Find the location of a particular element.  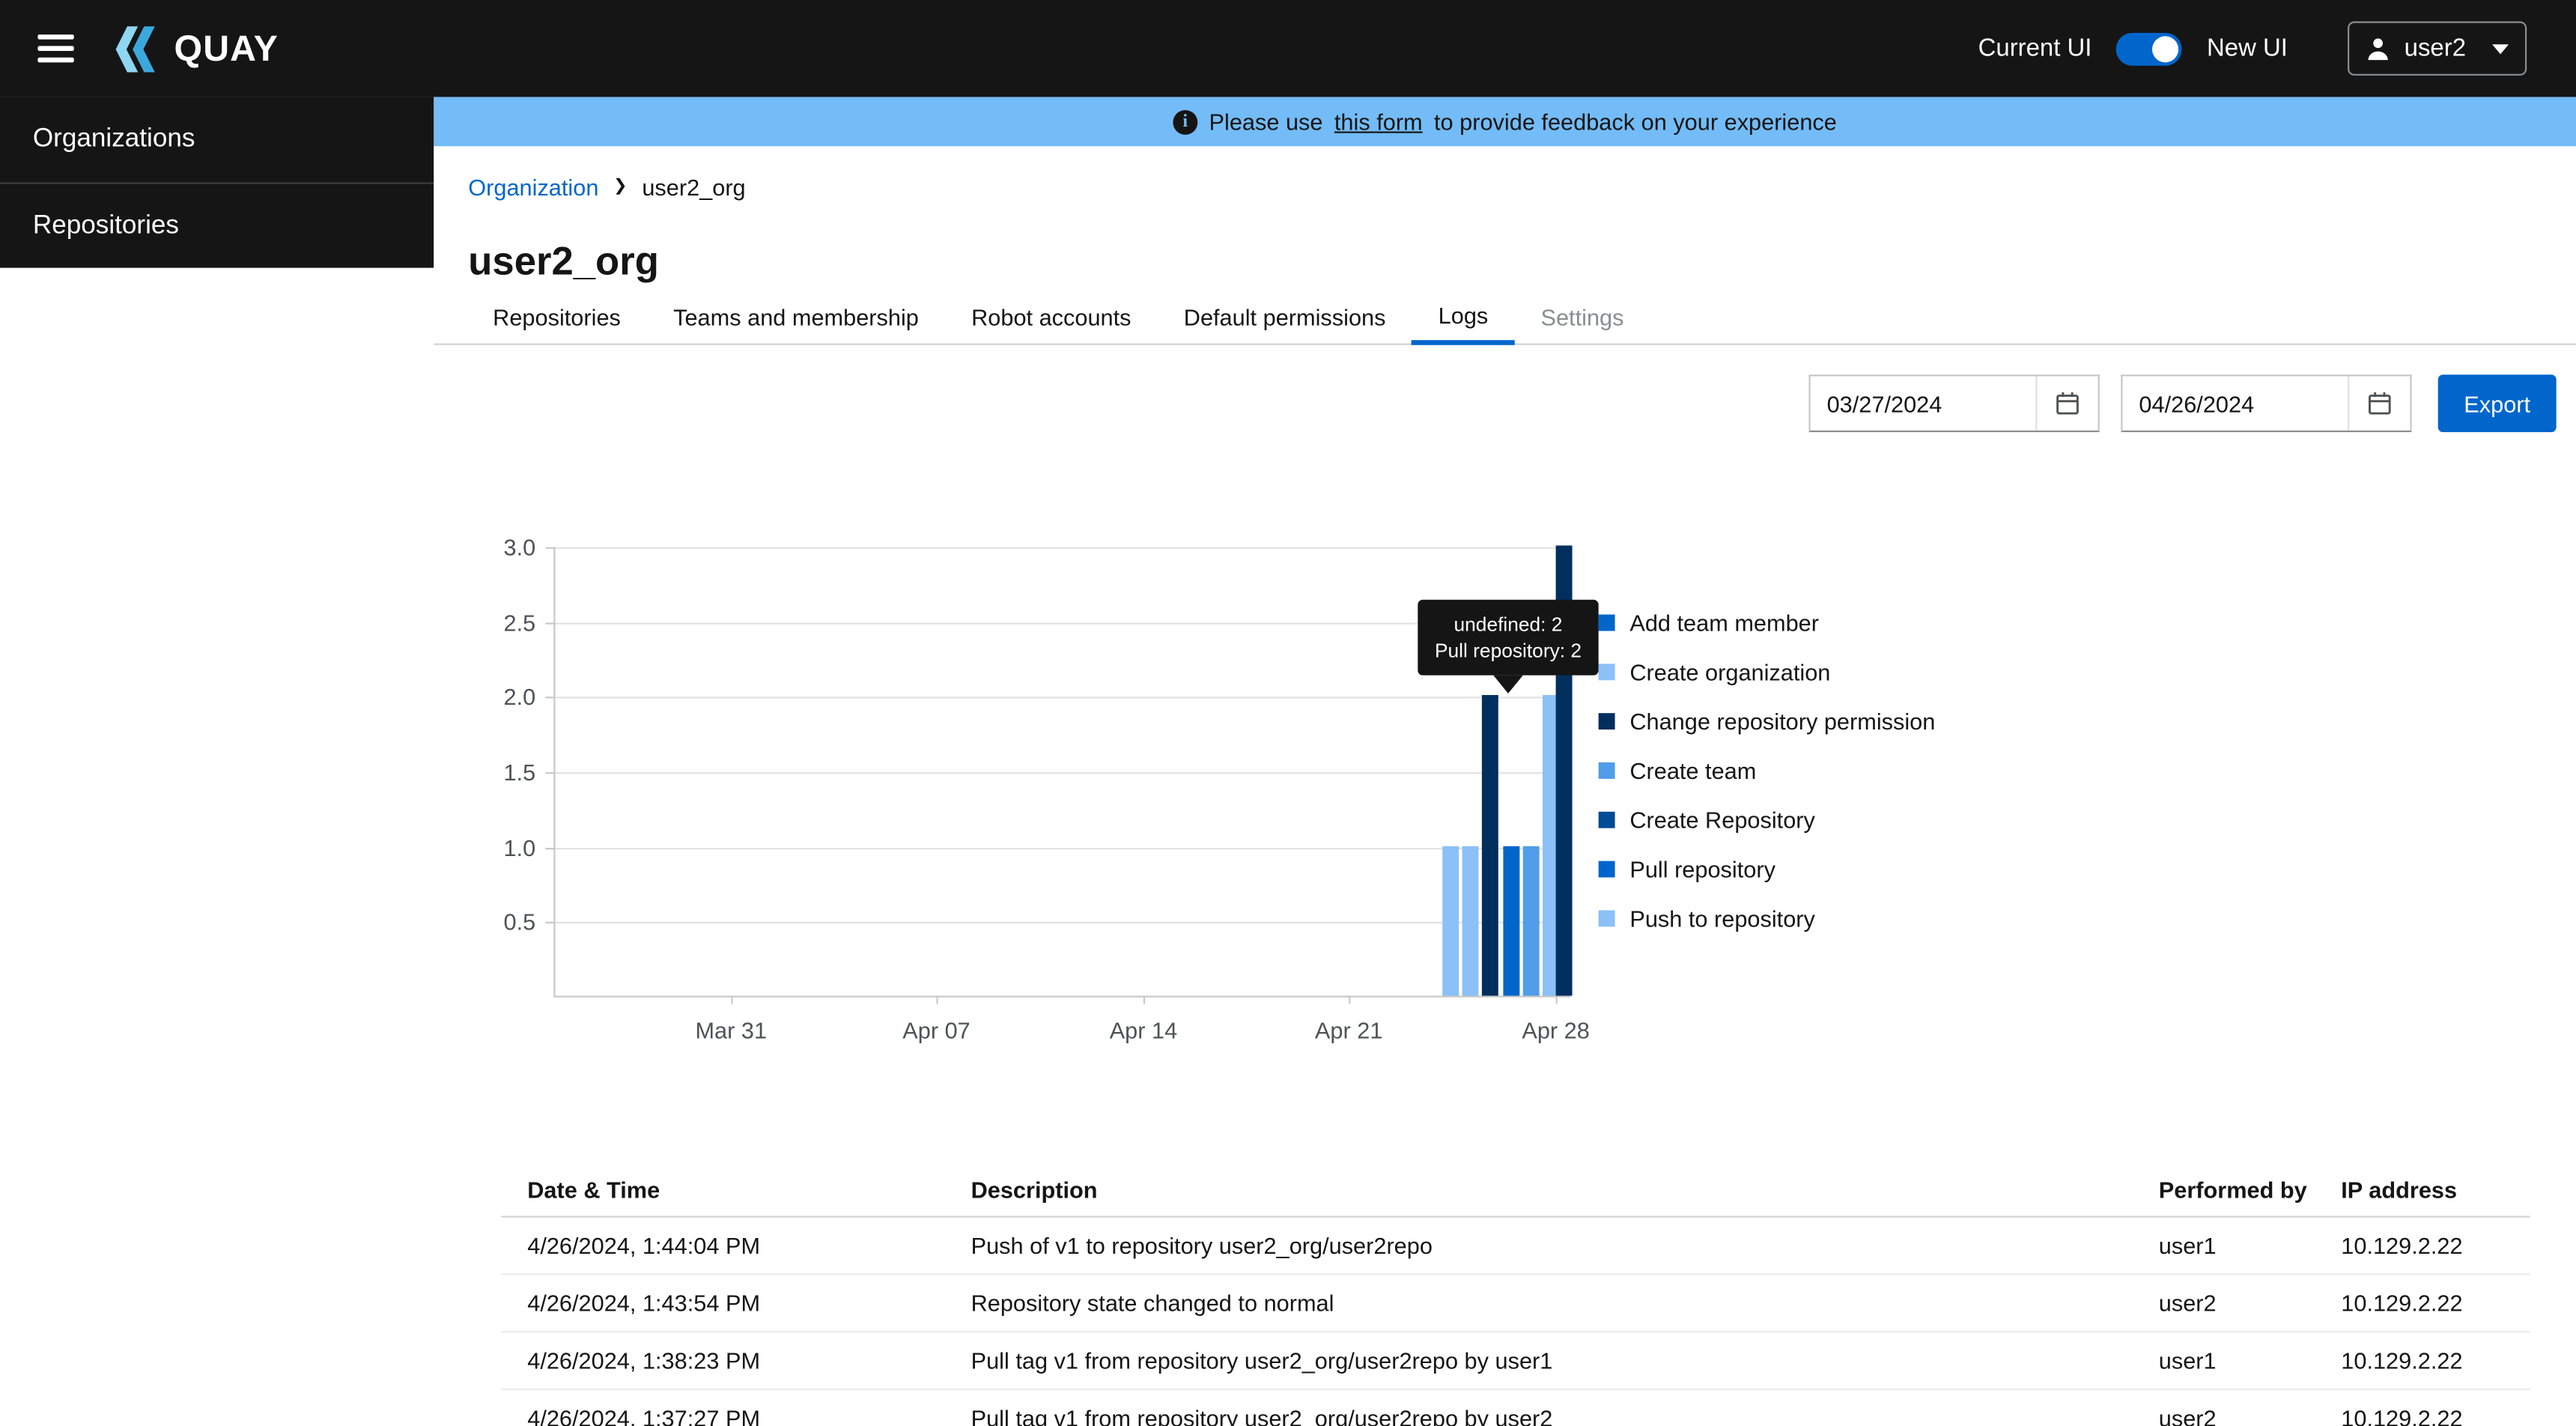

user-menu-button: user2 is located at coordinates (2437, 48).